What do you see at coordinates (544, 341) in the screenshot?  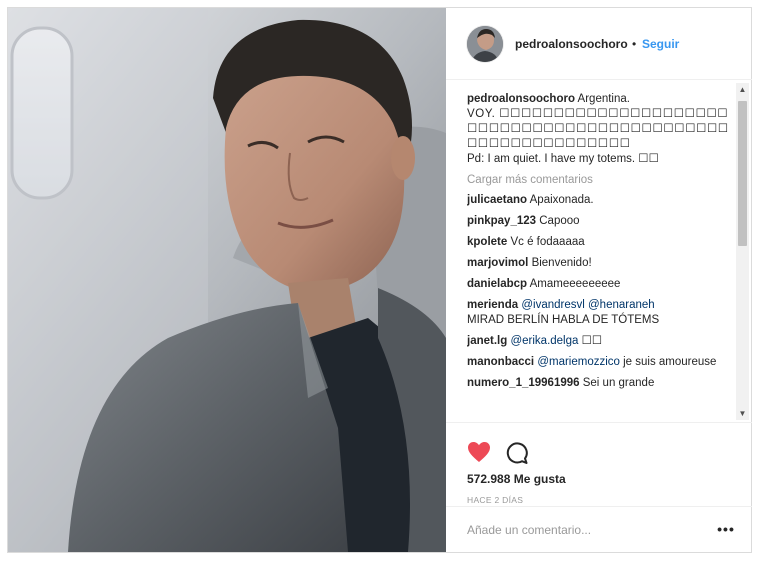 I see `comment-mention: @erika.delga` at bounding box center [544, 341].